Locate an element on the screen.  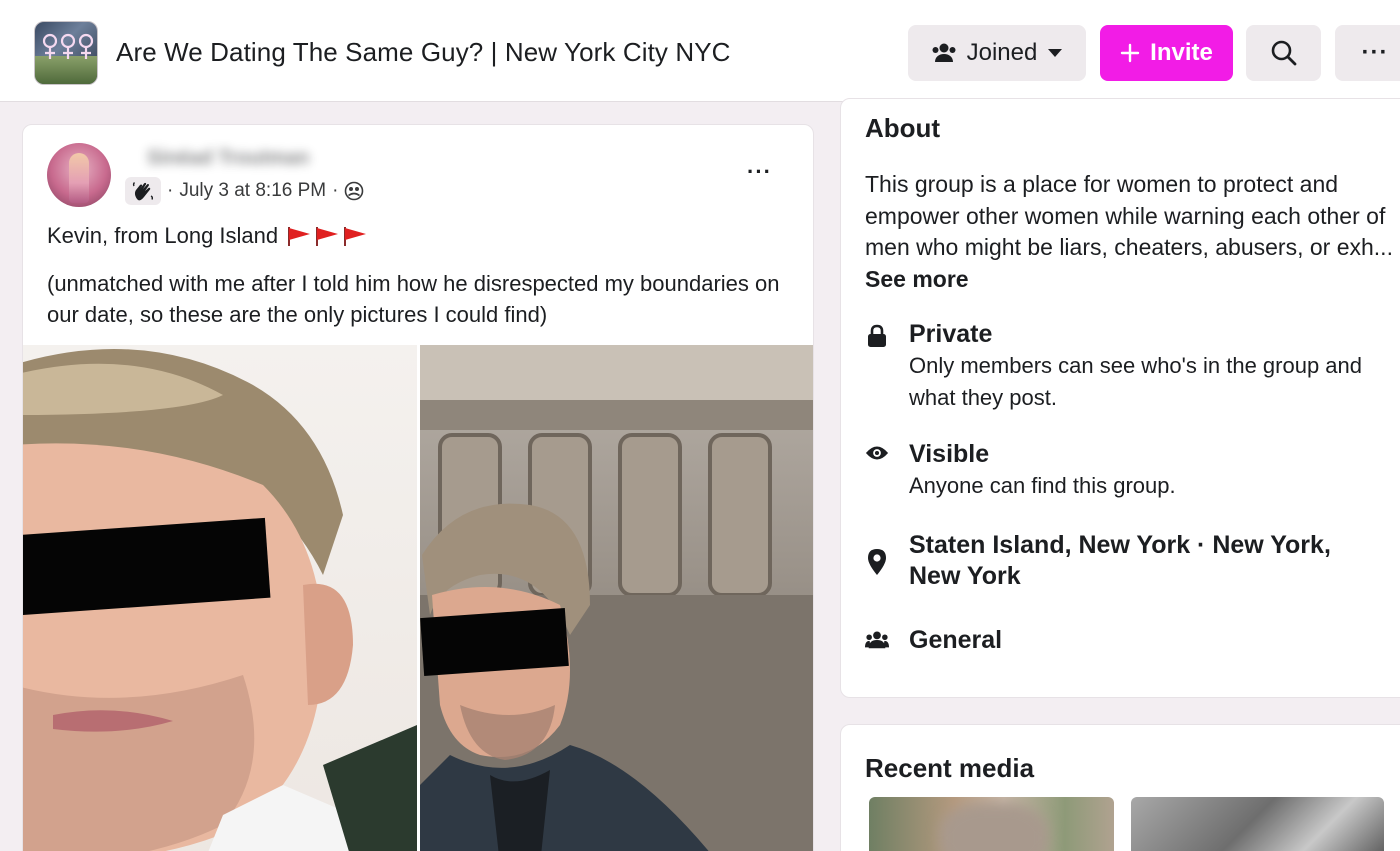
post-text-headline: Kevin, from Long Island is located at coordinates (207, 236).